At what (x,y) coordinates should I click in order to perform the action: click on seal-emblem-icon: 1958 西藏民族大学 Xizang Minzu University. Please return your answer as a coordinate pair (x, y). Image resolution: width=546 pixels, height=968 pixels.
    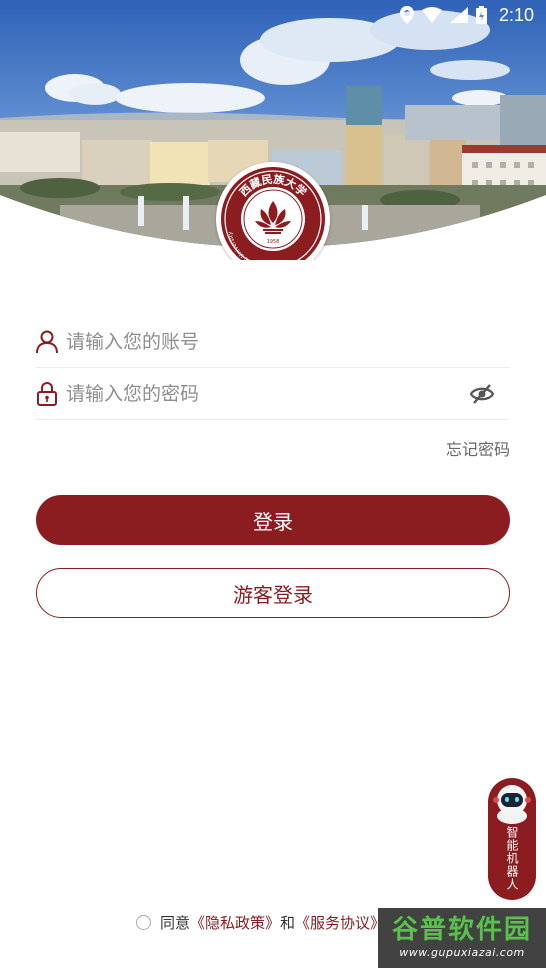
    Looking at the image, I should click on (273, 213).